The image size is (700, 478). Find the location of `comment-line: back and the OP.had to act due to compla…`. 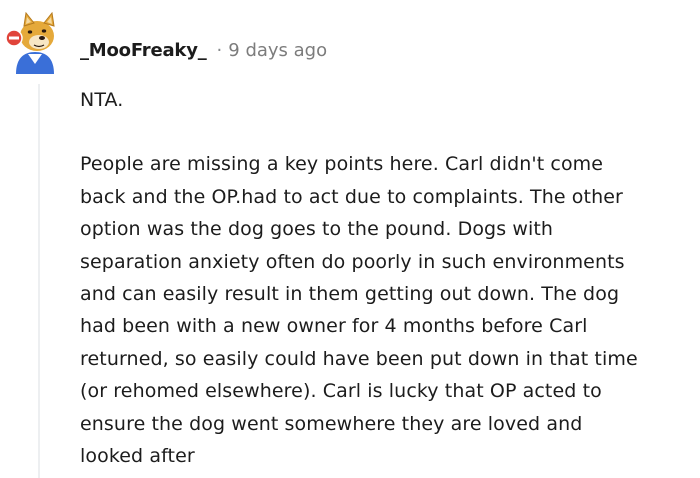

comment-line: back and the OP.had to act due to compla… is located at coordinates (351, 196).